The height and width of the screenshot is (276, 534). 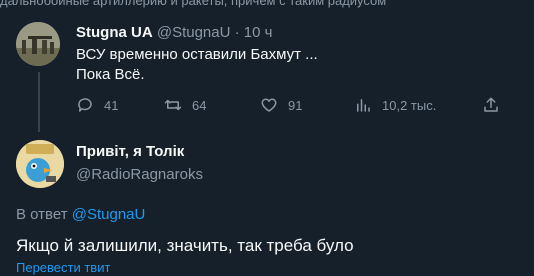 I want to click on tweet-header: Stugna UA @StugnaU · 10 ч, so click(x=174, y=32).